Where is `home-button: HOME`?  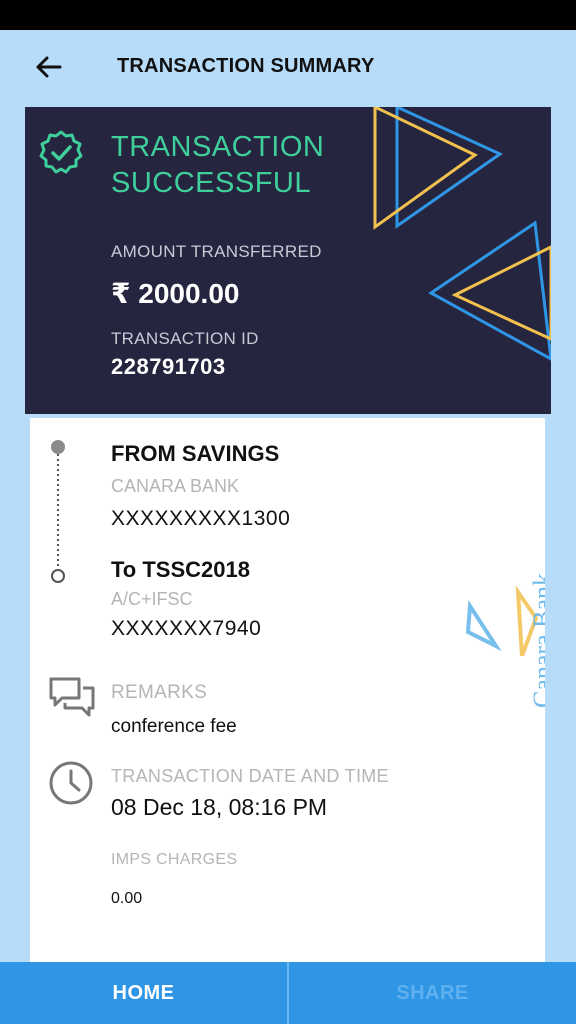
home-button: HOME is located at coordinates (144, 993).